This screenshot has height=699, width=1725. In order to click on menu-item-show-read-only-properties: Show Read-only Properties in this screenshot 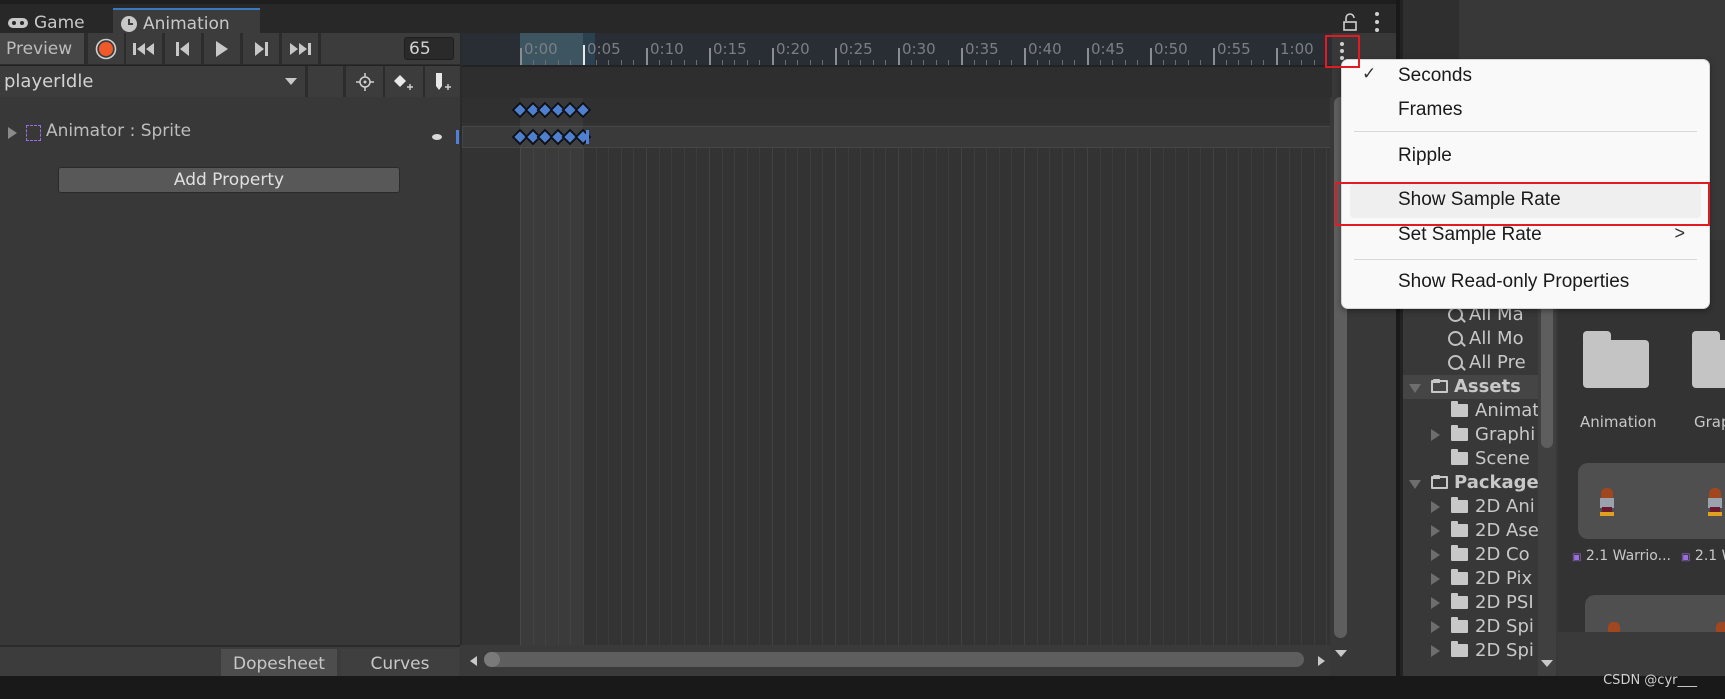, I will do `click(1525, 283)`.